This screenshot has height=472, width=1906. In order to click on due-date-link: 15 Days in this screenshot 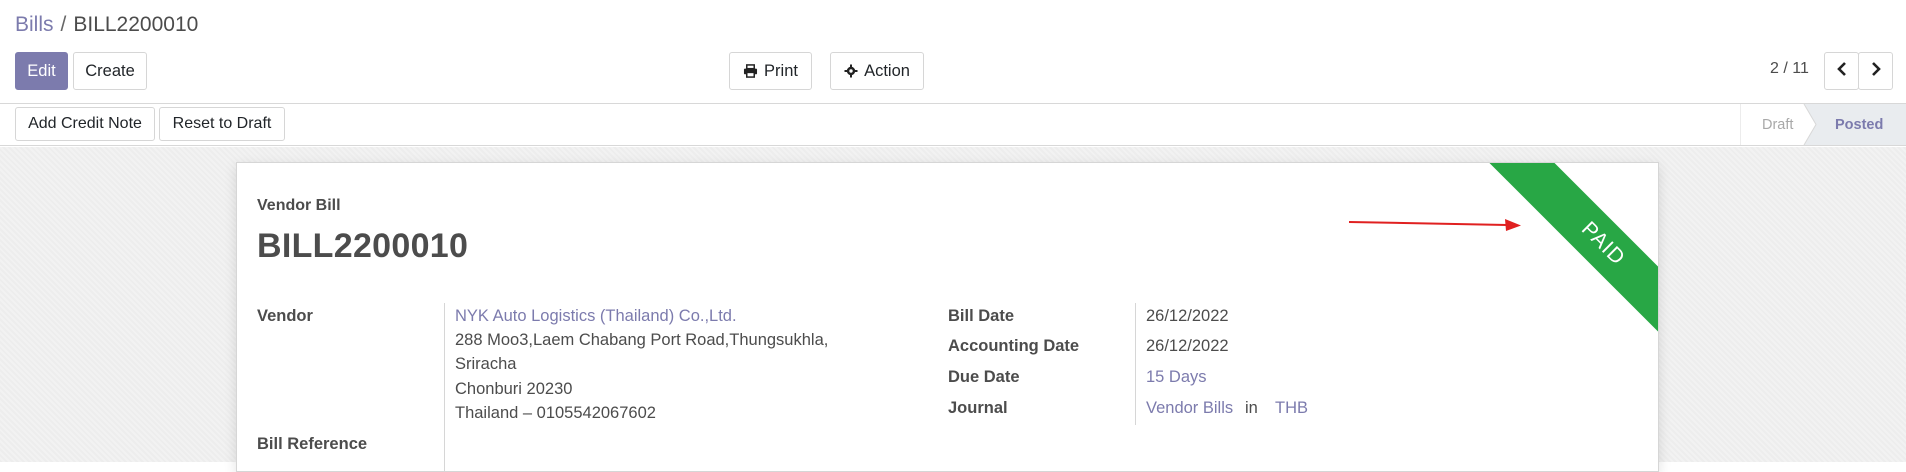, I will do `click(1176, 377)`.